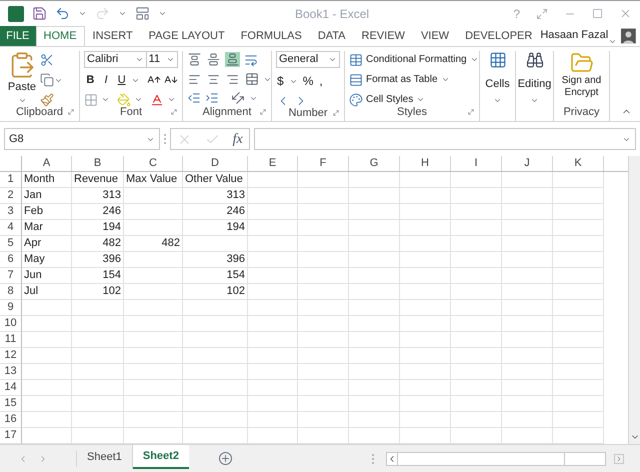 Image resolution: width=640 pixels, height=472 pixels. What do you see at coordinates (497, 60) in the screenshot?
I see `cells-icon` at bounding box center [497, 60].